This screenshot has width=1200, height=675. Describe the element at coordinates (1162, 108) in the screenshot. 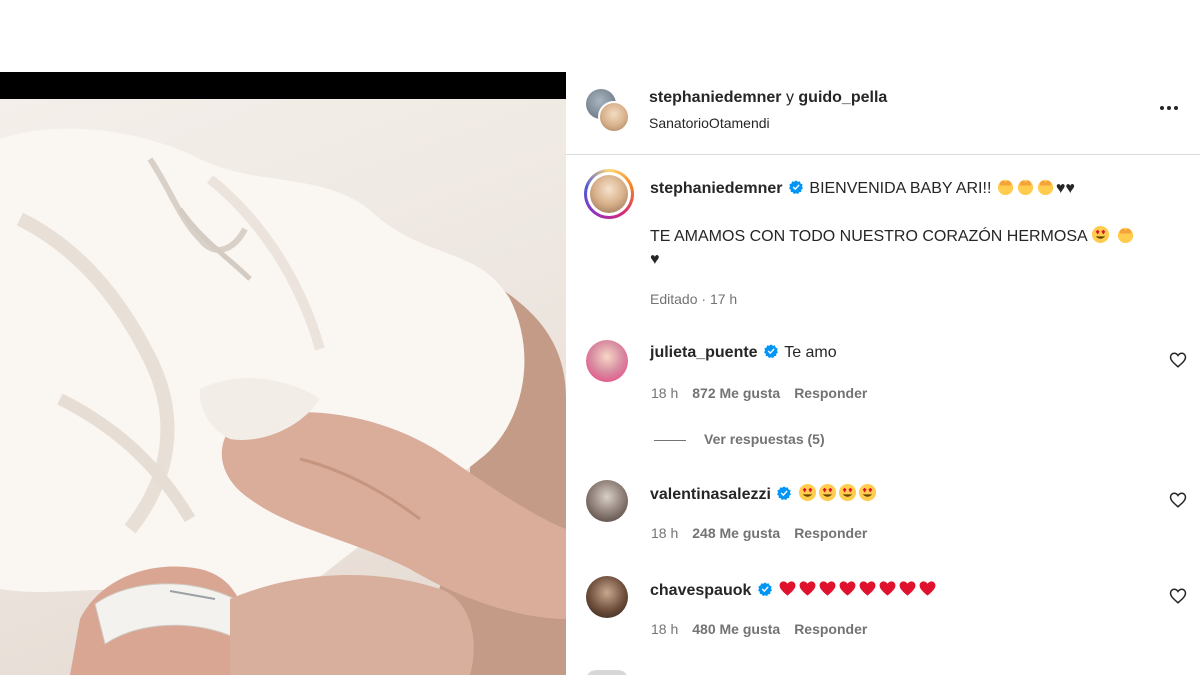

I see `more-horizontal-icon` at that location.